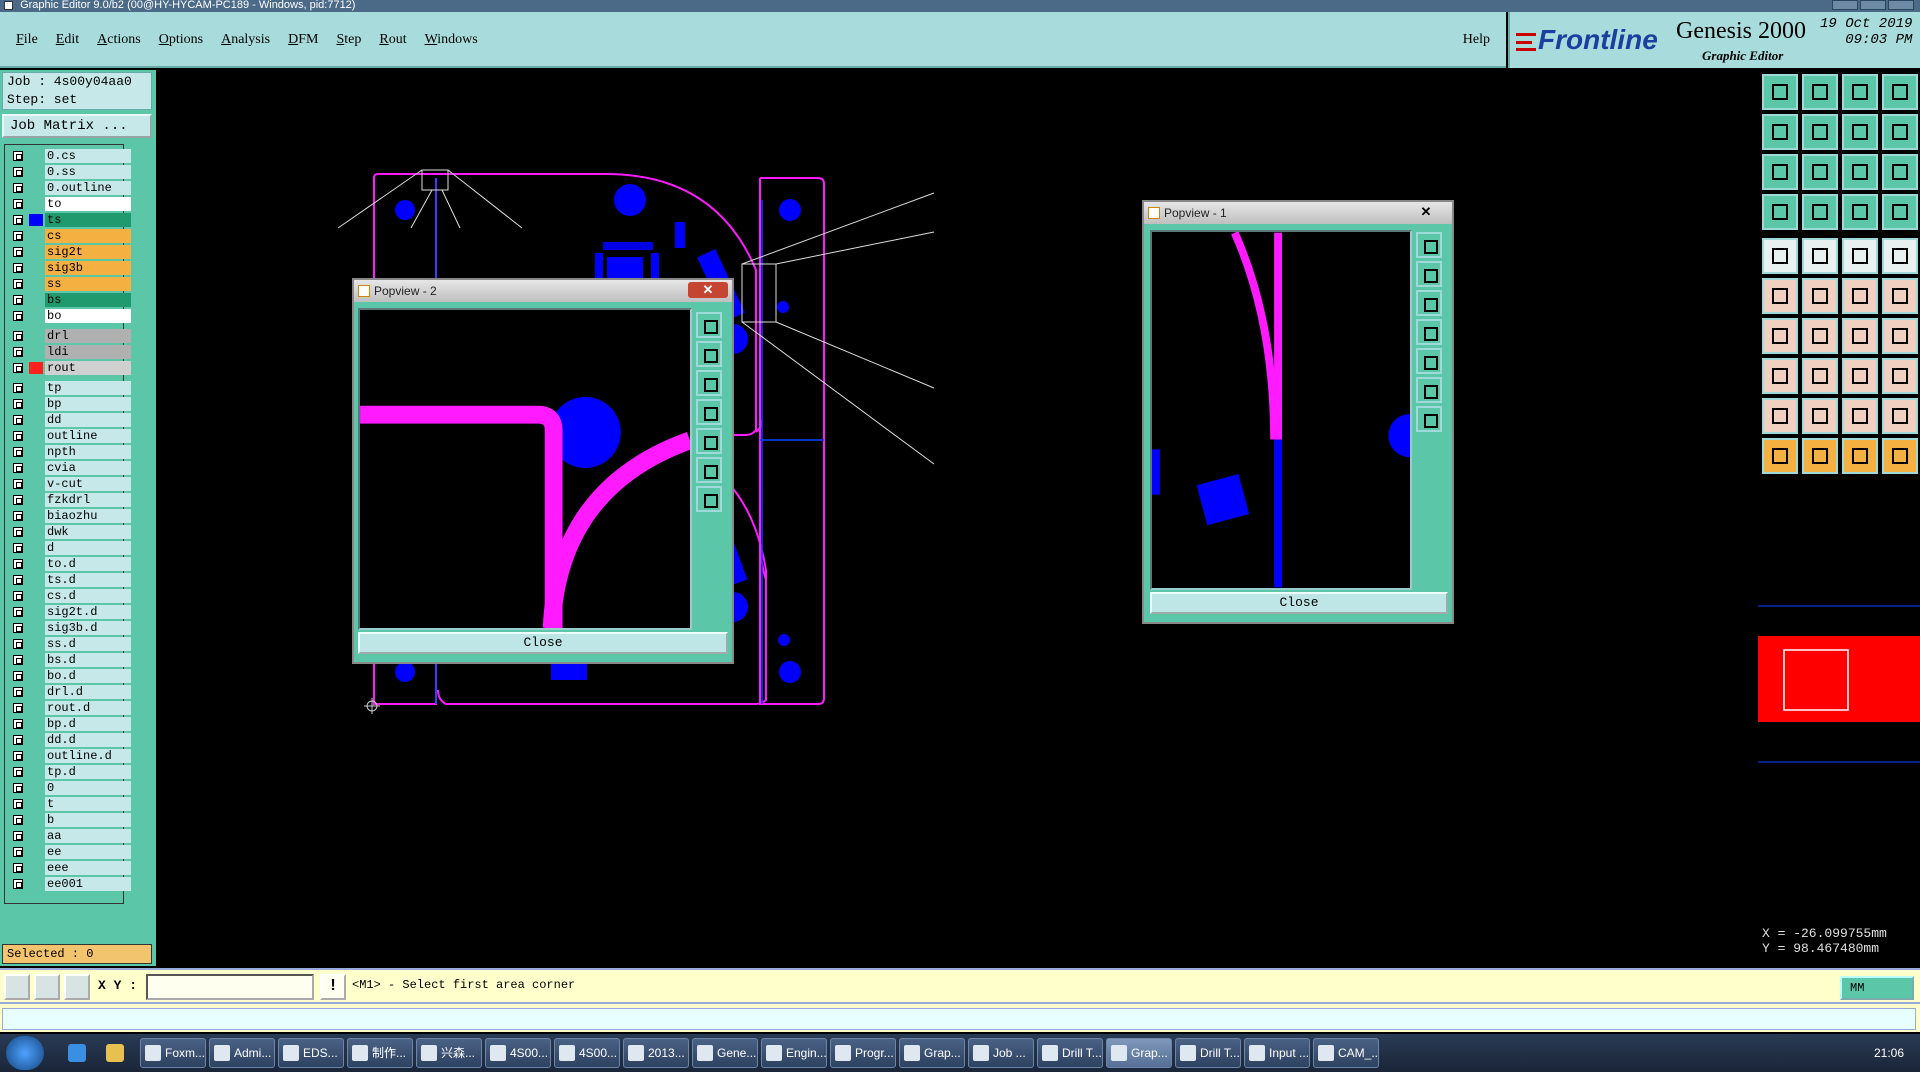 This screenshot has width=1920, height=1072. I want to click on layer-row: d, so click(70, 548).